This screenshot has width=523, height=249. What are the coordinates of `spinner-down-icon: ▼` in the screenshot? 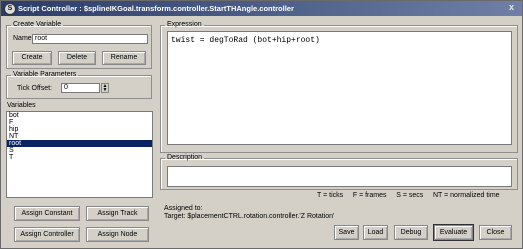 It's located at (105, 90).